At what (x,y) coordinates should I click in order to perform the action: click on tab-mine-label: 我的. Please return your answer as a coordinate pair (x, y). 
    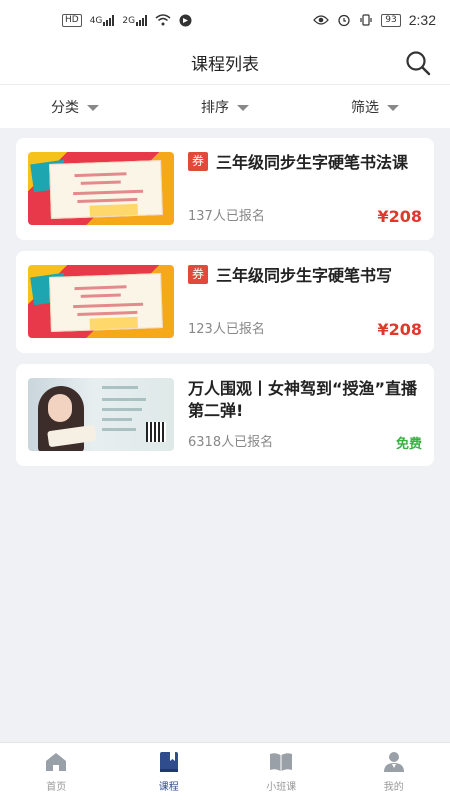
    Looking at the image, I should click on (393, 787).